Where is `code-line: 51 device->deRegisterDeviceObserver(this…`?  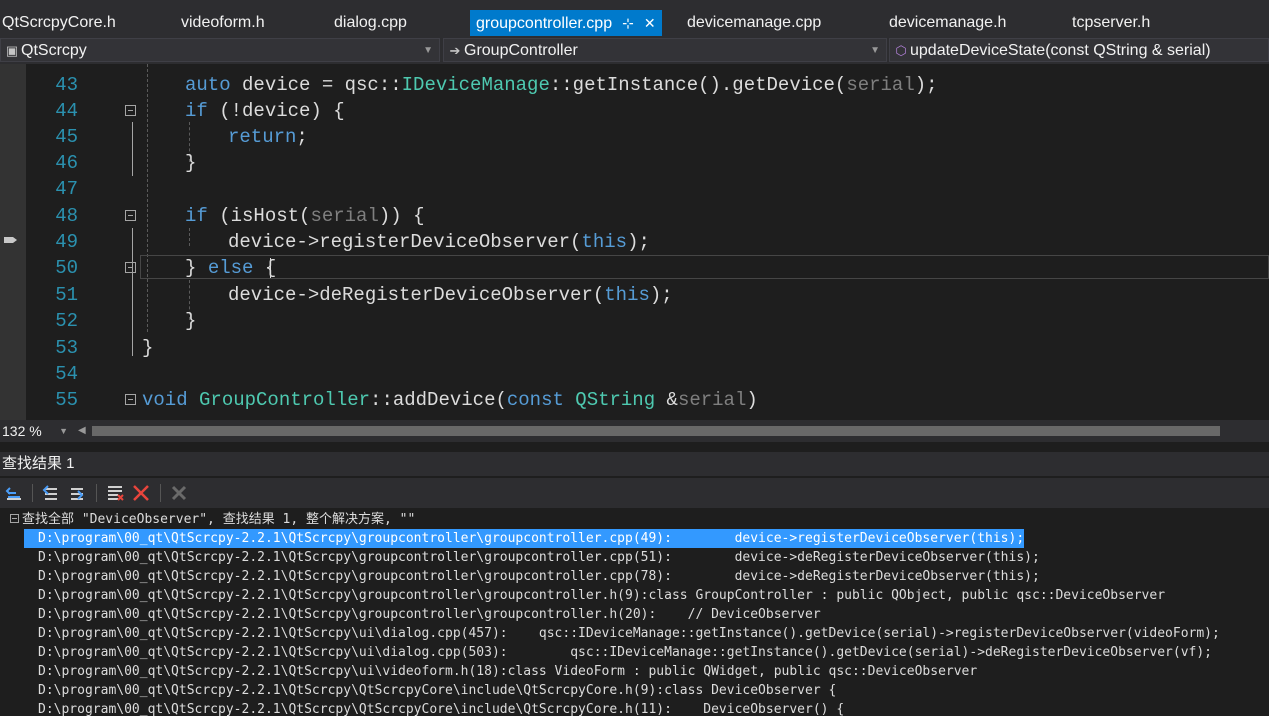
code-line: 51 device->deRegisterDeviceObserver(this… is located at coordinates (634, 295).